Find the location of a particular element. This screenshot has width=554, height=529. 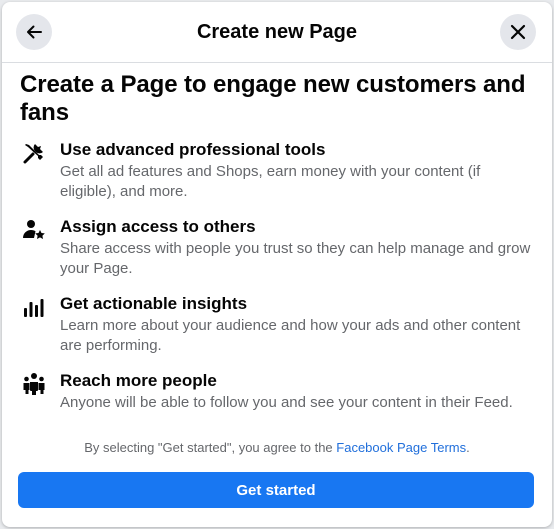

back-button is located at coordinates (34, 32).